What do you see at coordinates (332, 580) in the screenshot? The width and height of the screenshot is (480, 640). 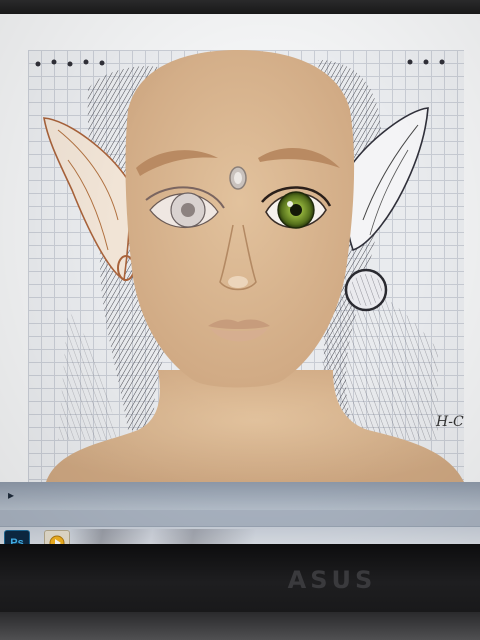 I see `brand-logo: ASUS` at bounding box center [332, 580].